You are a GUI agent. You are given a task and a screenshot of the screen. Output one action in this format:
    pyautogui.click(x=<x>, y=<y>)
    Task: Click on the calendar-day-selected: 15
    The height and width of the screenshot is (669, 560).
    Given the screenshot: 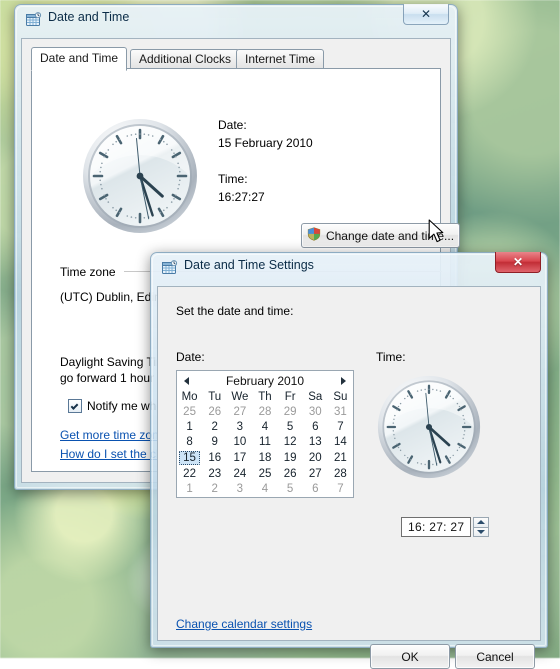 What is the action you would take?
    pyautogui.click(x=189, y=458)
    